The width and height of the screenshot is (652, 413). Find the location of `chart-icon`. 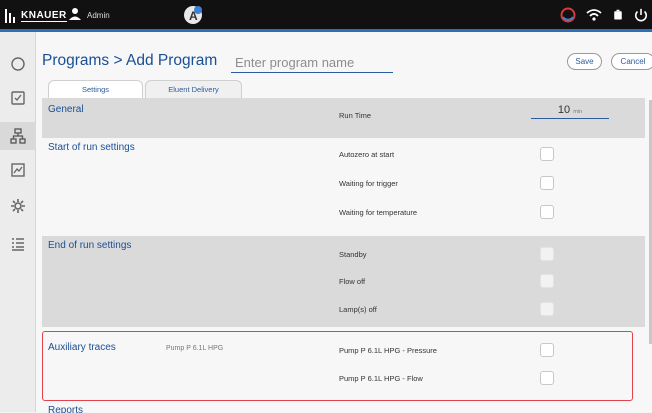

chart-icon is located at coordinates (18, 170).